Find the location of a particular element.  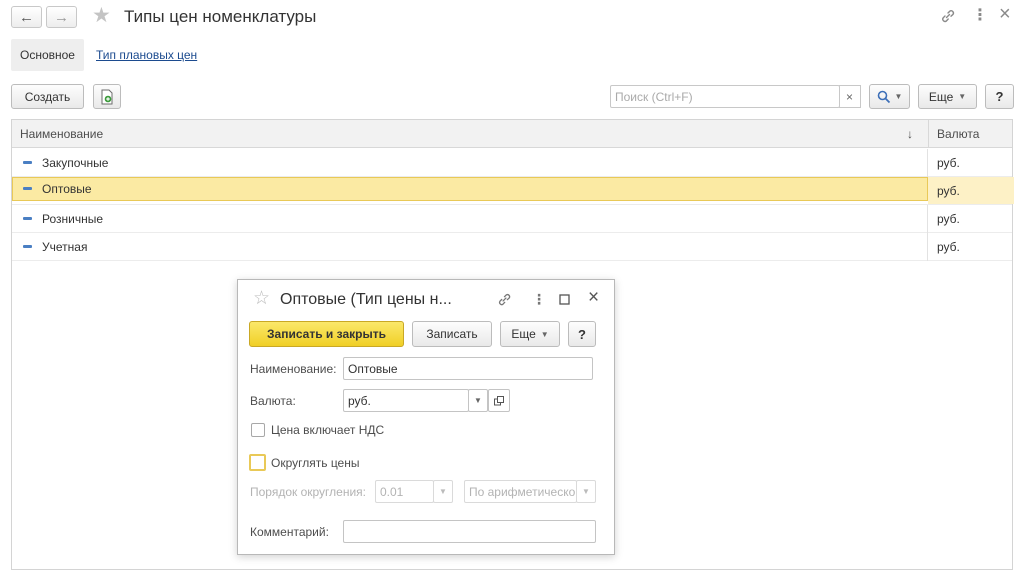

table-row-selected: Оптовые руб. is located at coordinates (513, 191).